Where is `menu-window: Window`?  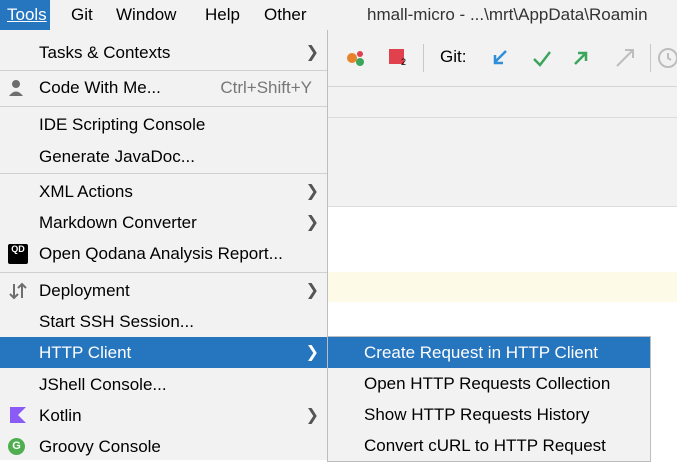 menu-window: Window is located at coordinates (146, 15).